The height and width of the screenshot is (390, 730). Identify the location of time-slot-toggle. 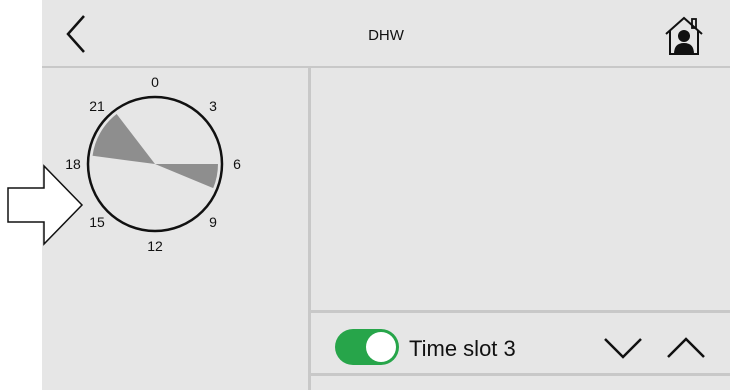
(367, 347).